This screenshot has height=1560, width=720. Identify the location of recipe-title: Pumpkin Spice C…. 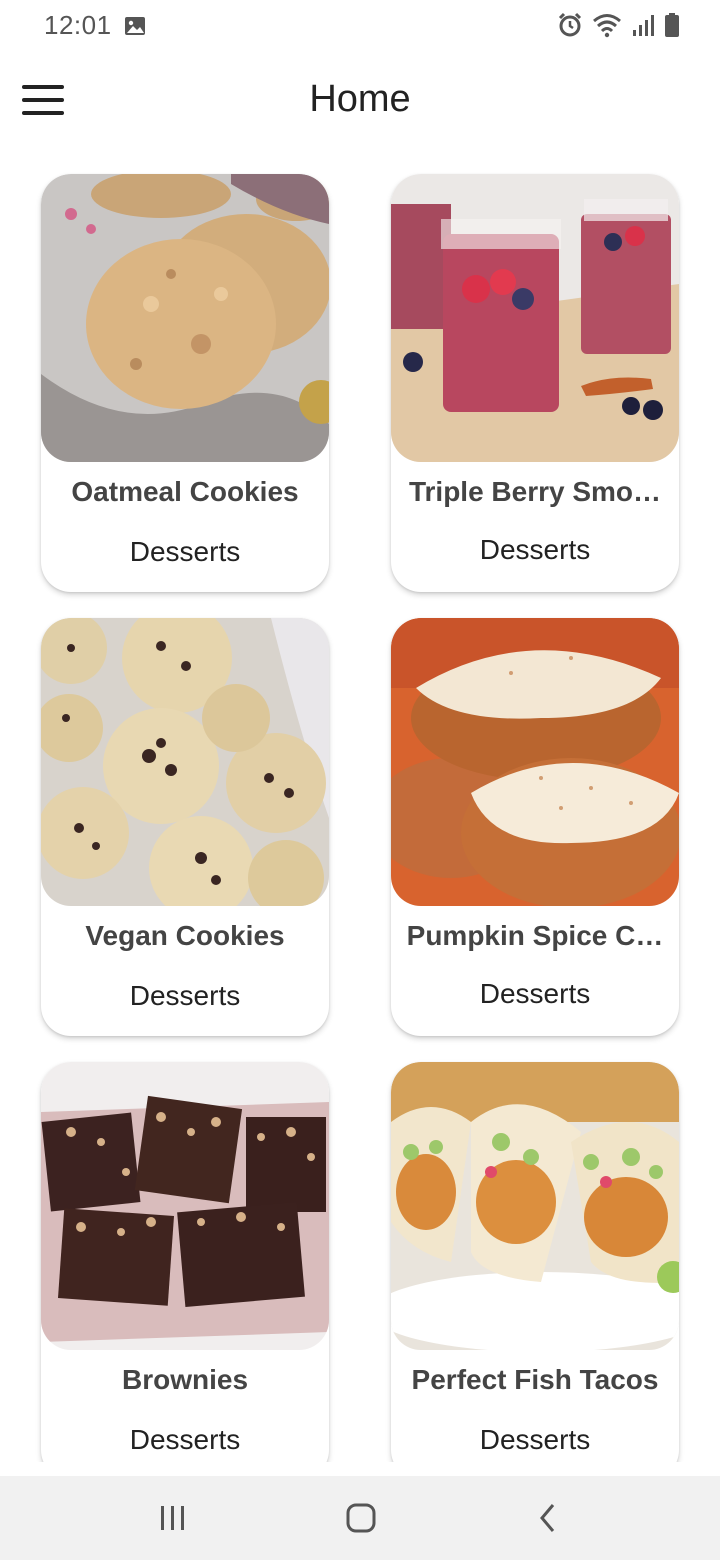
(535, 935).